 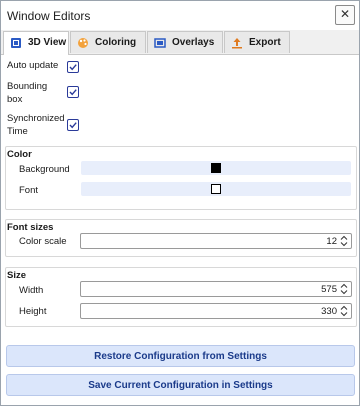 What do you see at coordinates (47, 42) in the screenshot?
I see `tab-label: 3D View` at bounding box center [47, 42].